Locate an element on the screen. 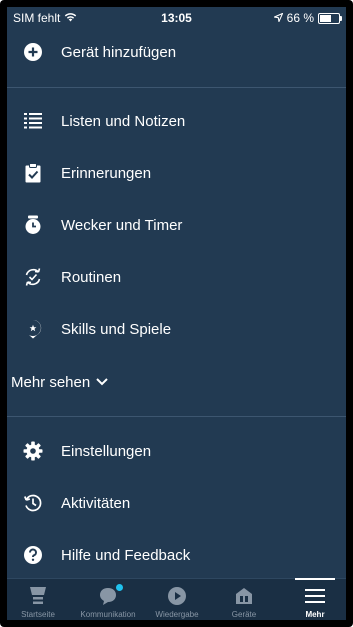 The height and width of the screenshot is (627, 353). tab-more: Mehr is located at coordinates (315, 599).